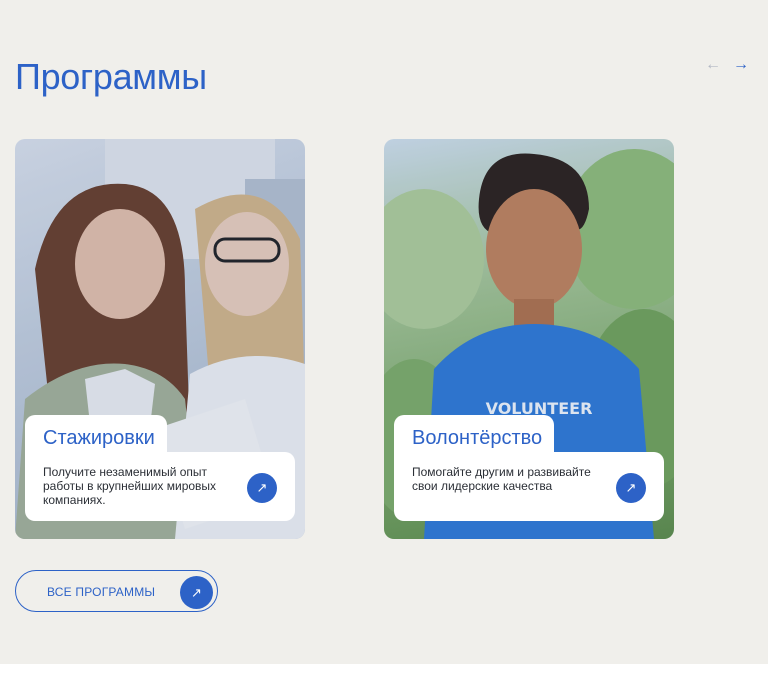 The height and width of the screenshot is (678, 768). Describe the element at coordinates (111, 76) in the screenshot. I see `section-title: Программы` at that location.